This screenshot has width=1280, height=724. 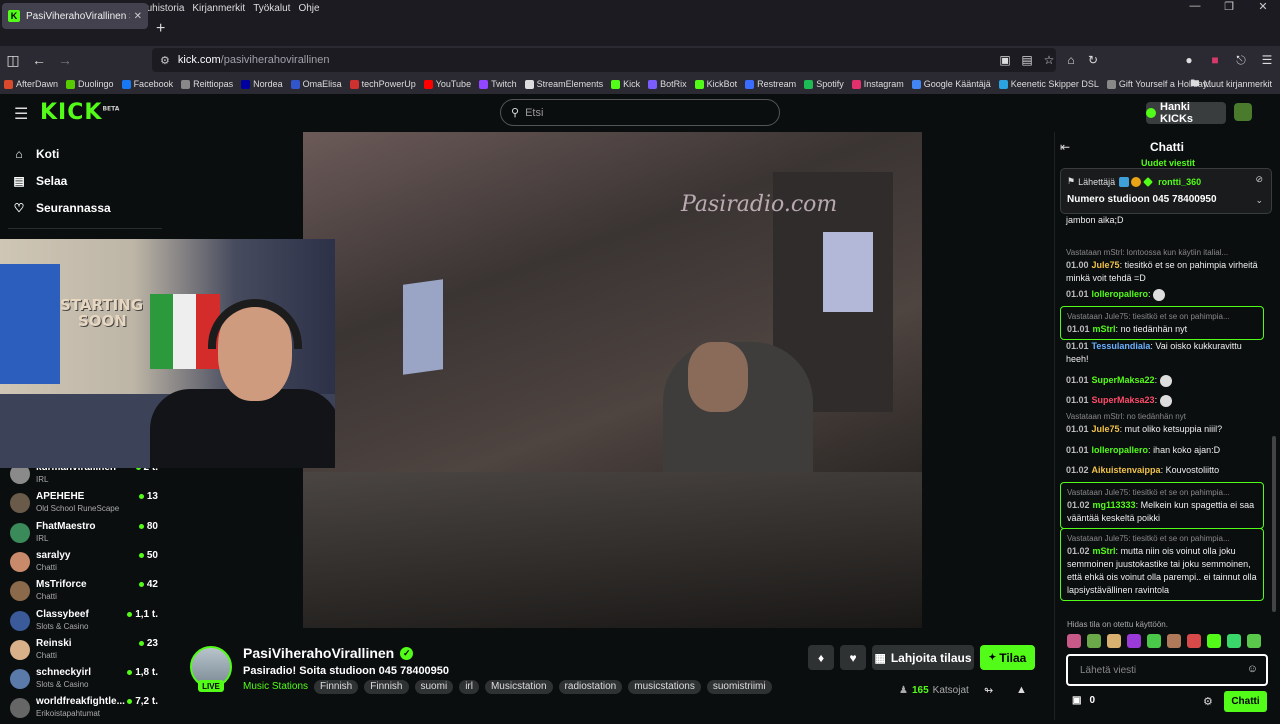 What do you see at coordinates (39, 60) in the screenshot?
I see `back-icon: ←` at bounding box center [39, 60].